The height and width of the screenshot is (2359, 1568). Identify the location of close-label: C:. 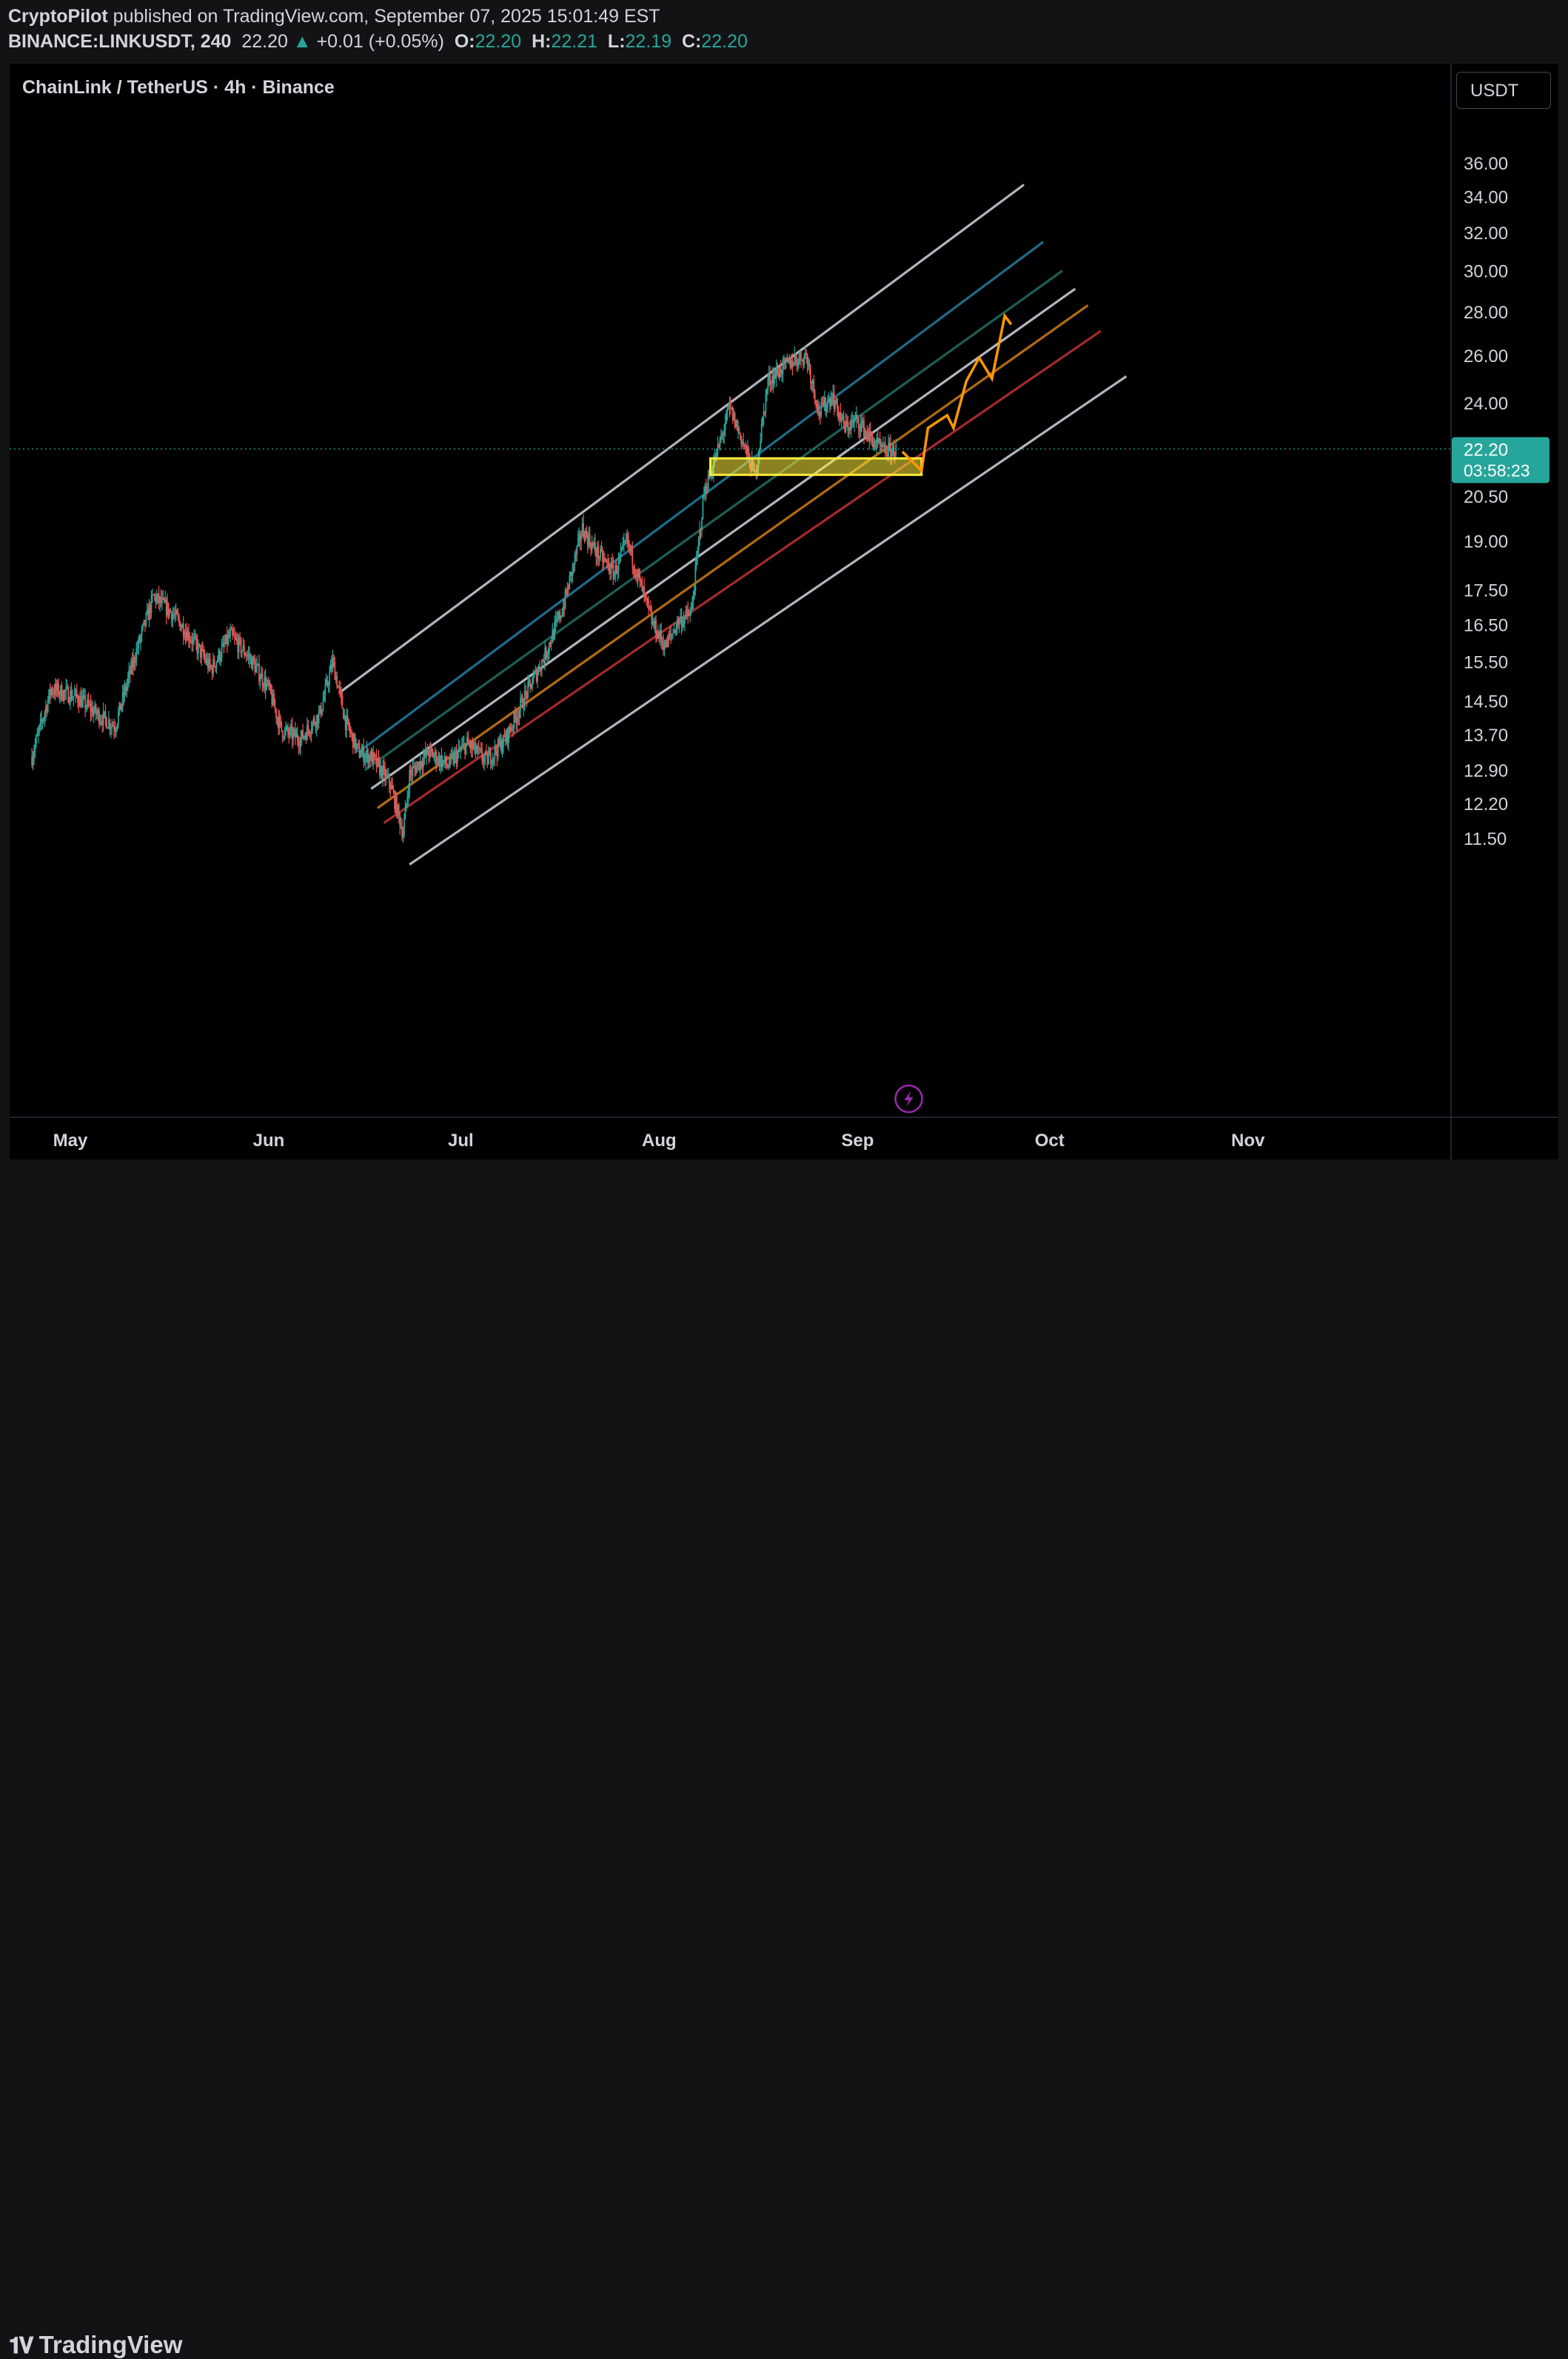
(692, 41).